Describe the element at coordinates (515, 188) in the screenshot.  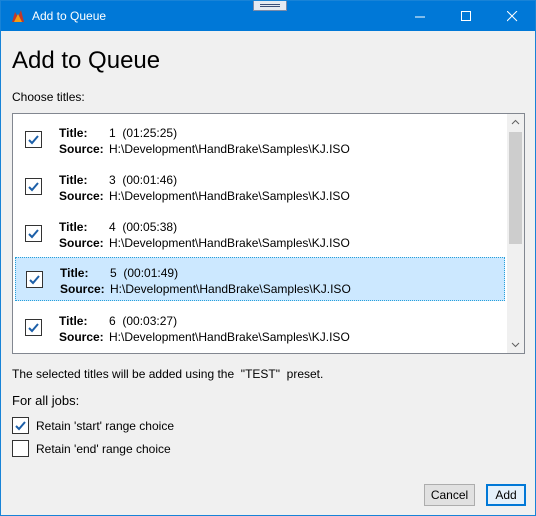
I see `scroll-thumb` at that location.